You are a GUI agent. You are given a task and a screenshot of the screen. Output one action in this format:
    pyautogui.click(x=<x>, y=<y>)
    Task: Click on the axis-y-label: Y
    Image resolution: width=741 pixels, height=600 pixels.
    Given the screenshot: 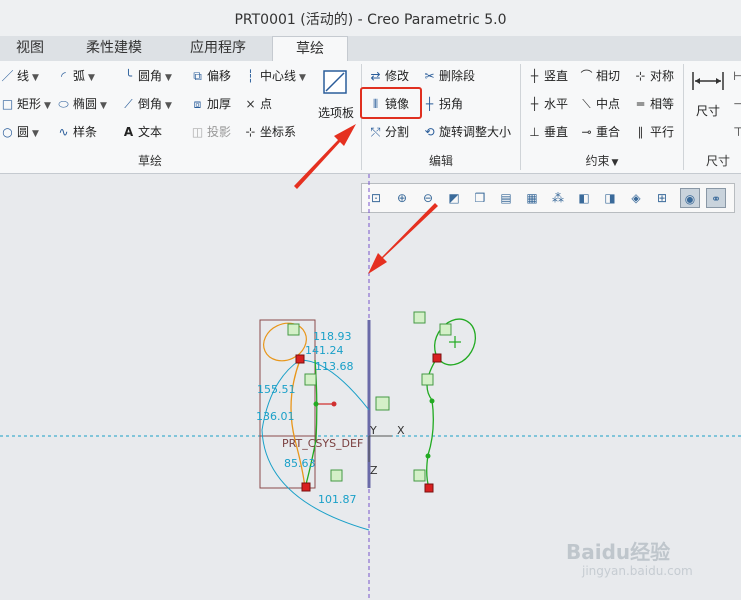 What is the action you would take?
    pyautogui.click(x=373, y=430)
    